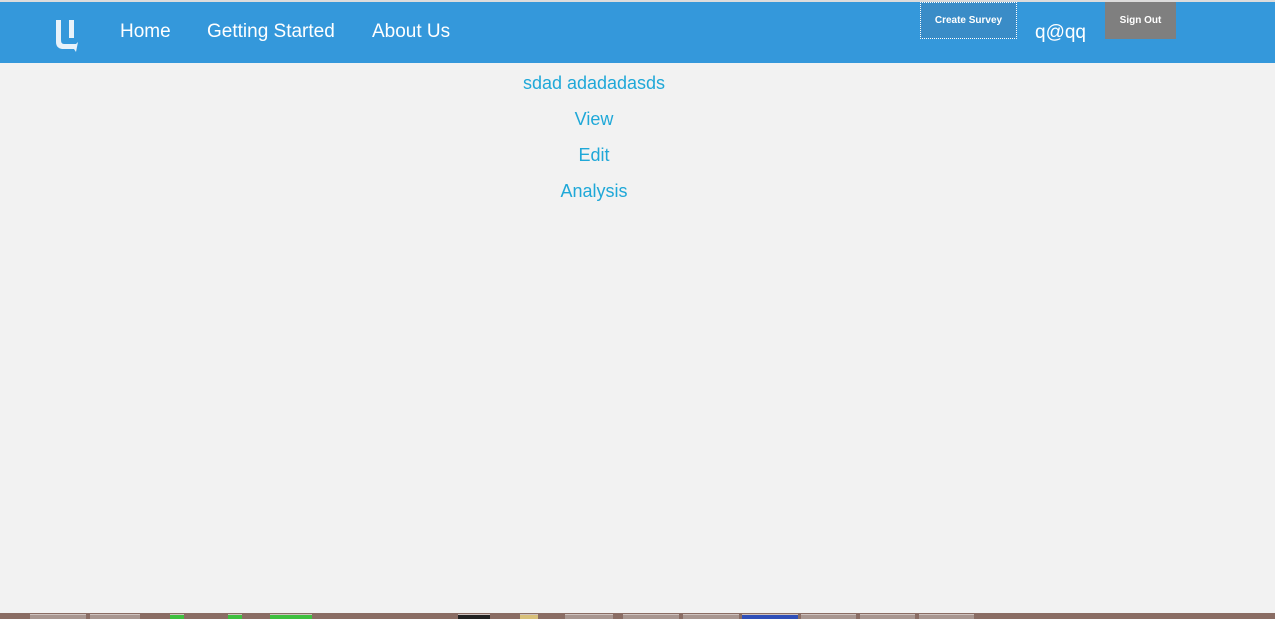 Image resolution: width=1275 pixels, height=619 pixels. What do you see at coordinates (66, 36) in the screenshot?
I see `logo-icon` at bounding box center [66, 36].